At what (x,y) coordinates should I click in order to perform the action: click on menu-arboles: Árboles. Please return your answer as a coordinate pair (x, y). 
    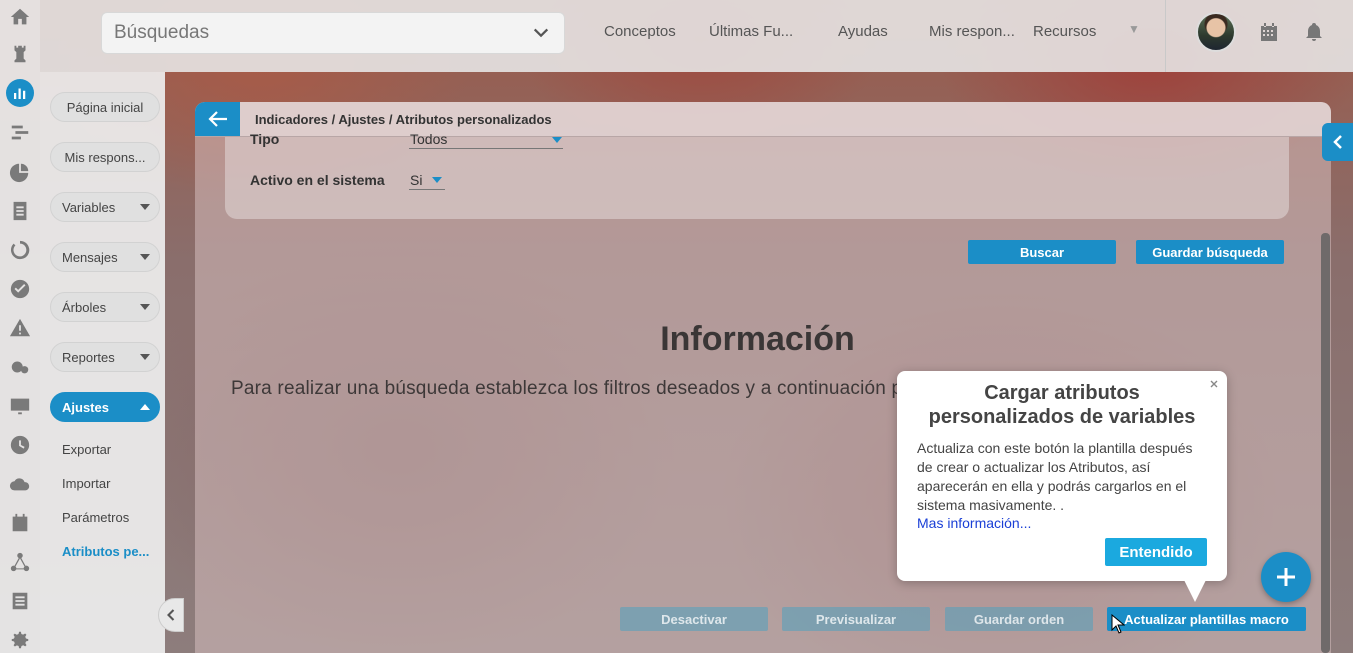
    Looking at the image, I should click on (105, 307).